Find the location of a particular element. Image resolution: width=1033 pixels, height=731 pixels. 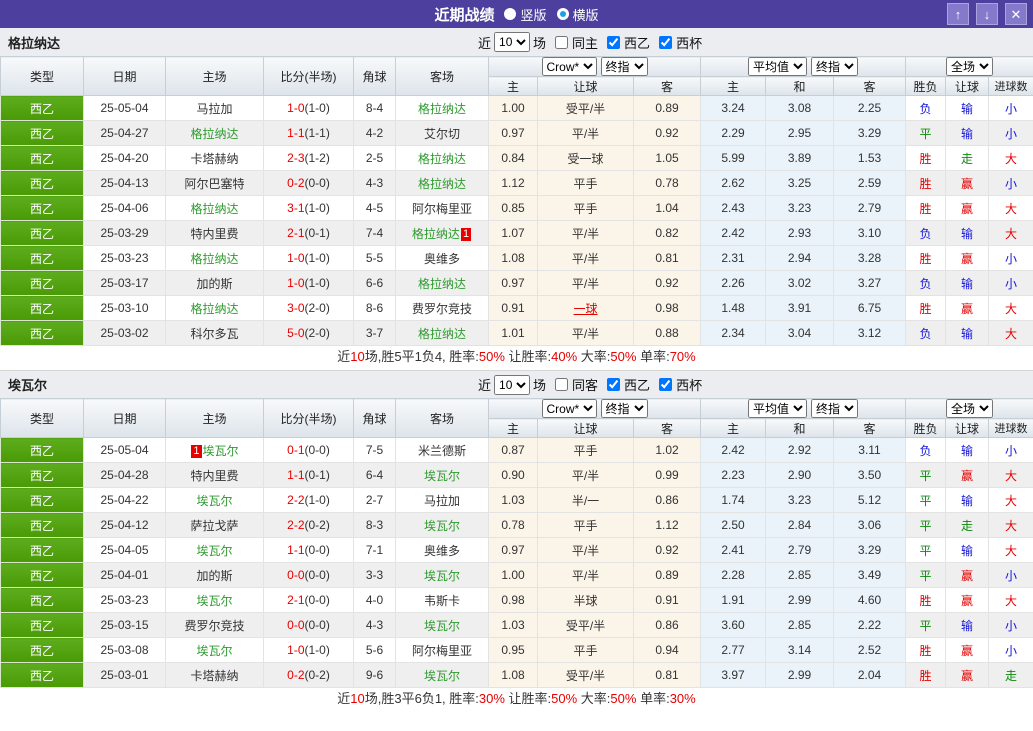

team-name: 卡塔赫纳 is located at coordinates (214, 158).